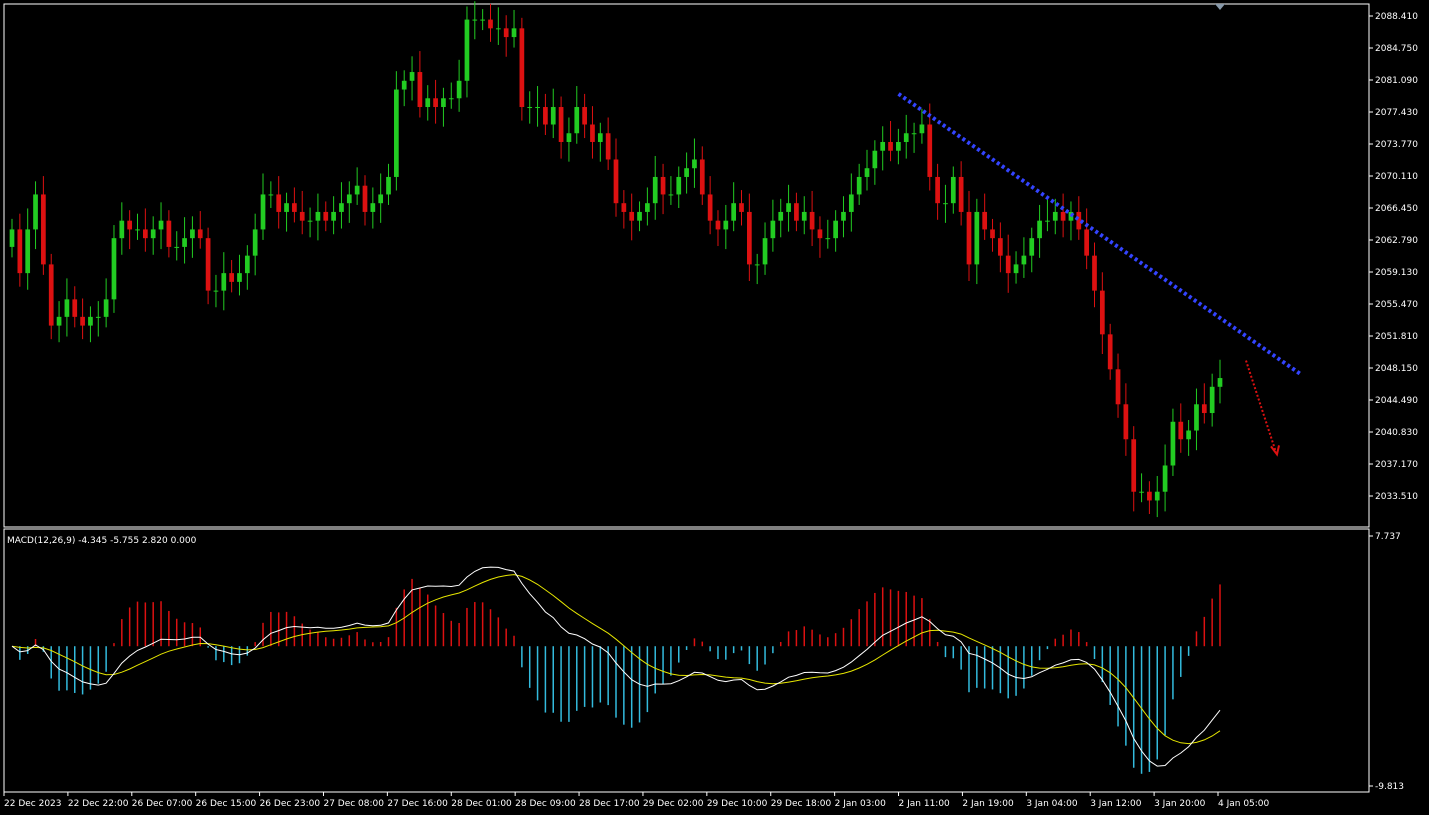  What do you see at coordinates (1396, 305) in the screenshot?
I see `price-tick-label: 2055.470` at bounding box center [1396, 305].